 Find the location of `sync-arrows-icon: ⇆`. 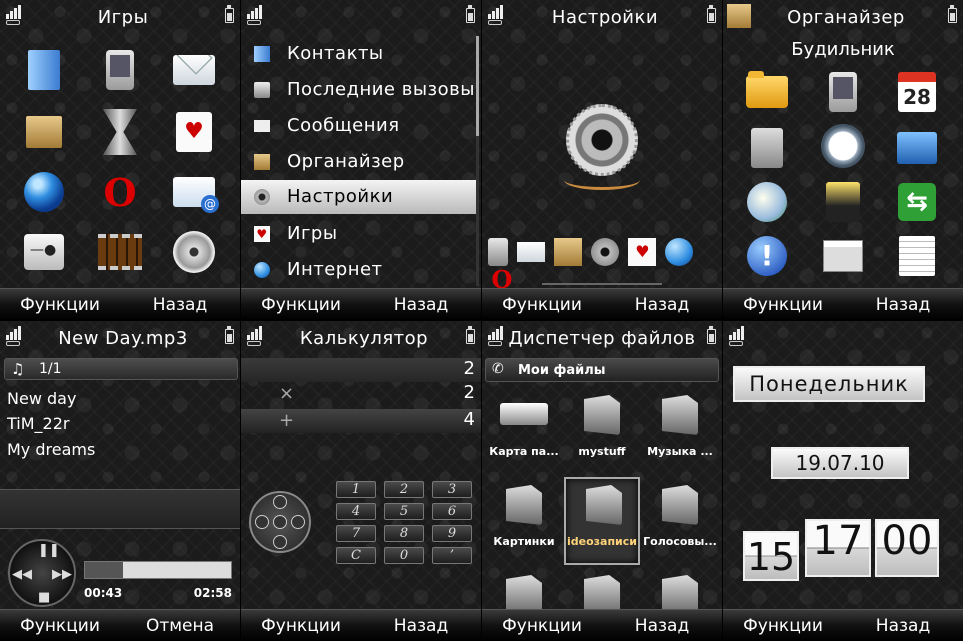

sync-arrows-icon: ⇆ is located at coordinates (917, 202).